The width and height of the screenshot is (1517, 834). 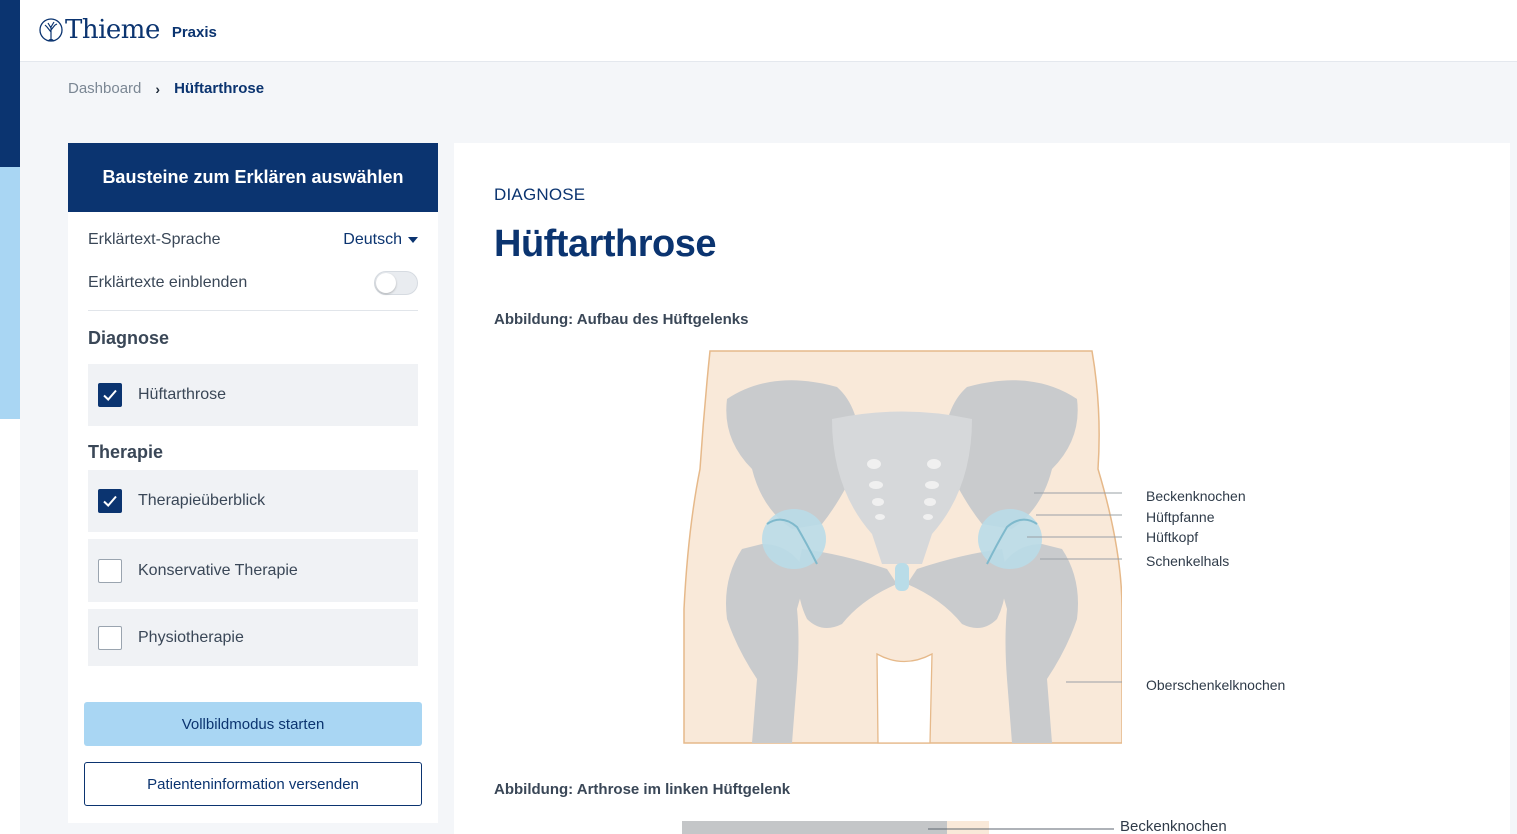 I want to click on option-hueftarthrose: Hüftarthrose, so click(x=253, y=395).